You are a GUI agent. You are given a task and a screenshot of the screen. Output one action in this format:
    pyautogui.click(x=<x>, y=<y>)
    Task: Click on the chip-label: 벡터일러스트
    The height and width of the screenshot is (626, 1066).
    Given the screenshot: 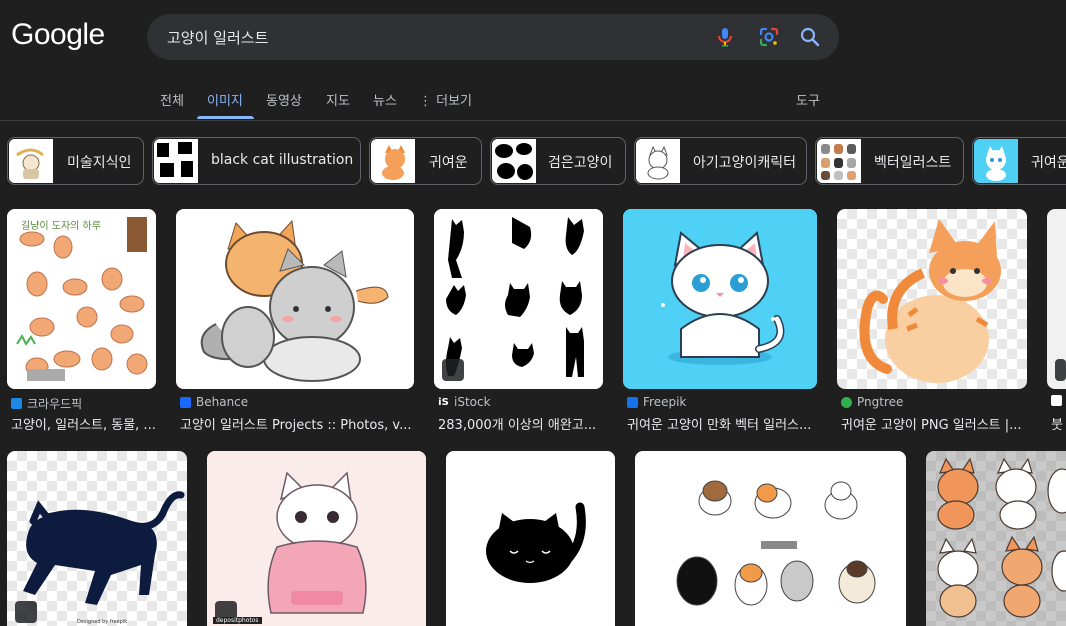 What is the action you would take?
    pyautogui.click(x=913, y=163)
    